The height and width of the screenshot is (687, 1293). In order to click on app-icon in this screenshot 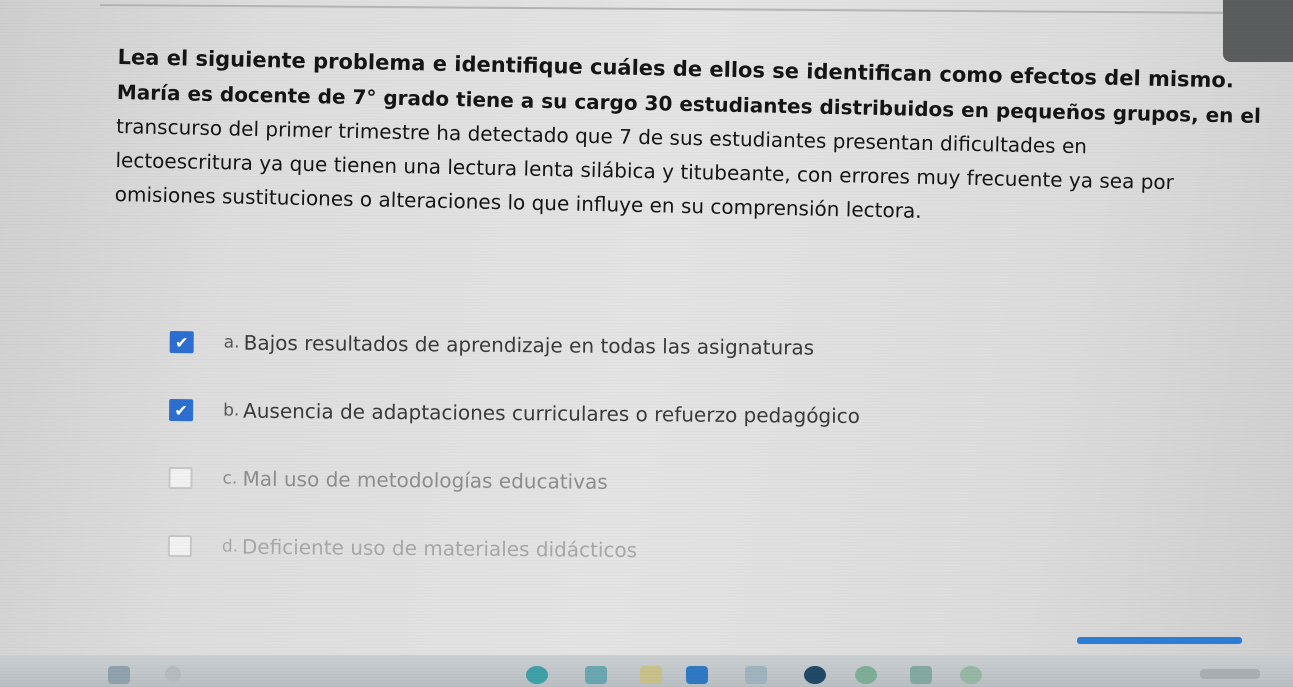, I will do `click(596, 675)`.